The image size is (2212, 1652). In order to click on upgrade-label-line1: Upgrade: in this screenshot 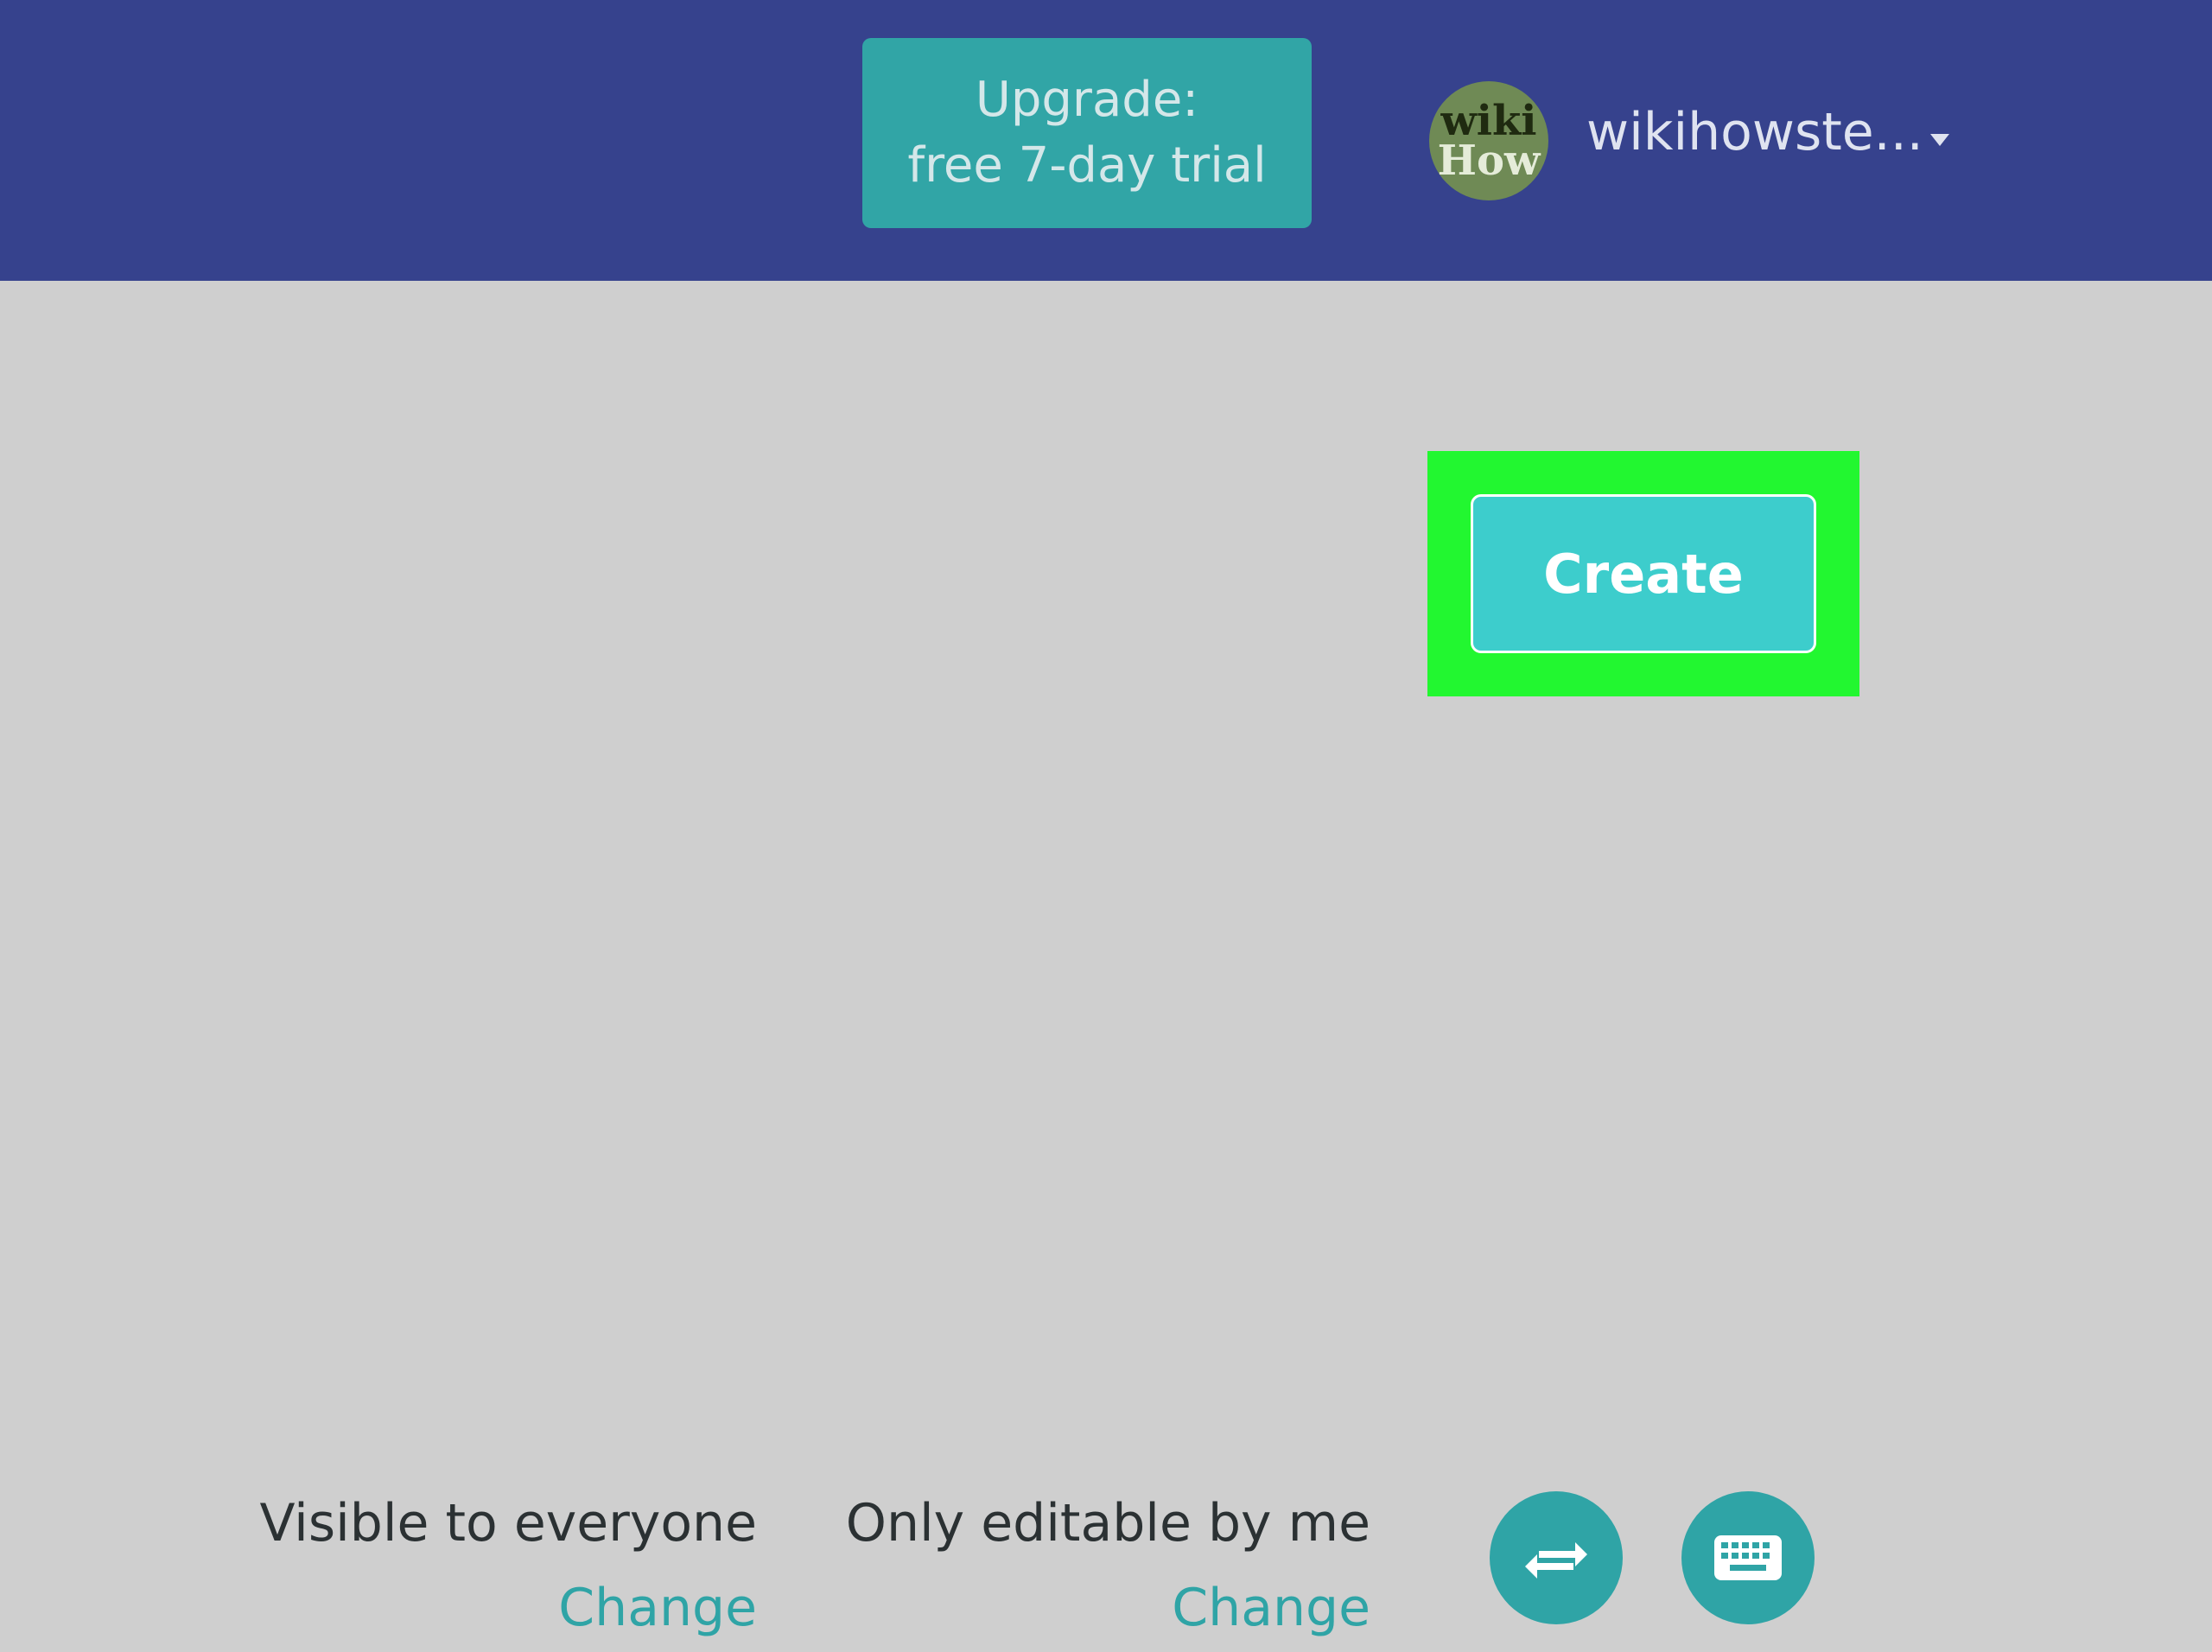, I will do `click(1087, 100)`.